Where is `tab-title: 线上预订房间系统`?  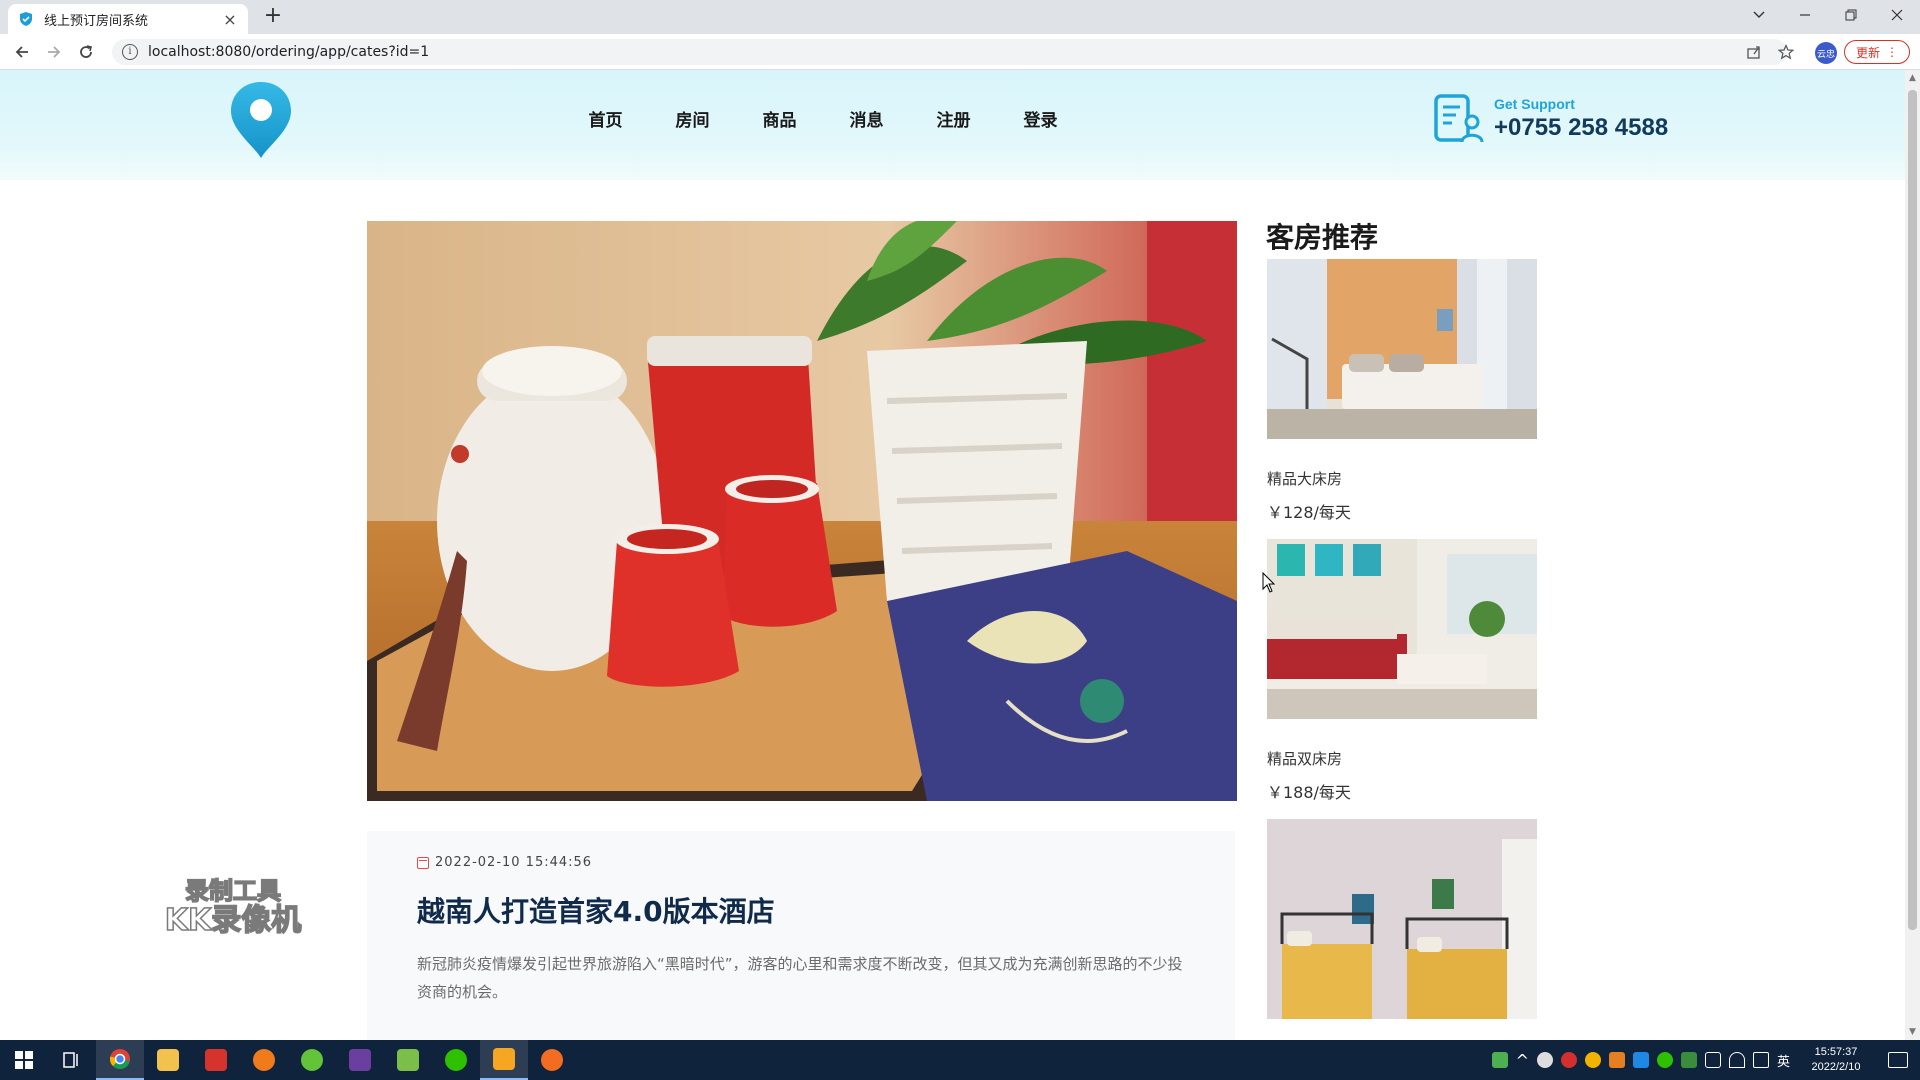 tab-title: 线上预订房间系统 is located at coordinates (96, 21).